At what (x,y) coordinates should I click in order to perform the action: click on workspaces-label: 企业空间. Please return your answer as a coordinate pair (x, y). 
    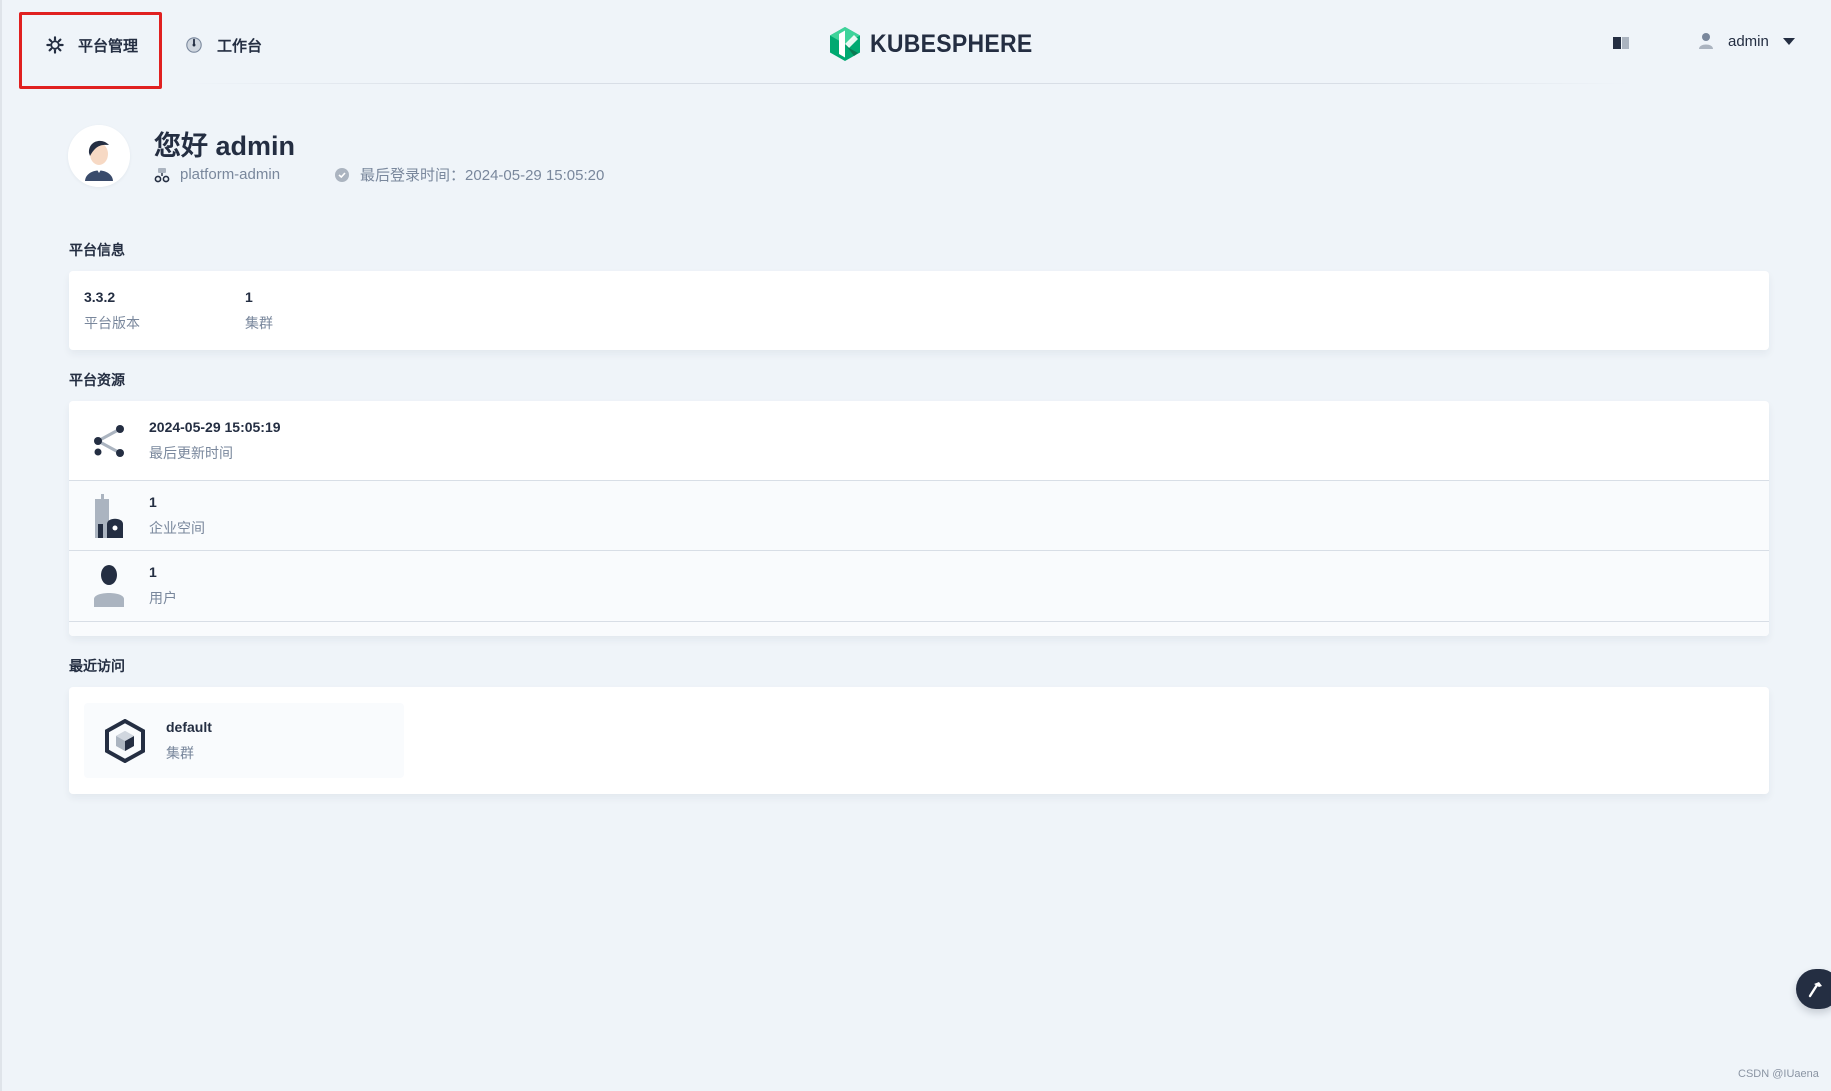
    Looking at the image, I should click on (177, 527).